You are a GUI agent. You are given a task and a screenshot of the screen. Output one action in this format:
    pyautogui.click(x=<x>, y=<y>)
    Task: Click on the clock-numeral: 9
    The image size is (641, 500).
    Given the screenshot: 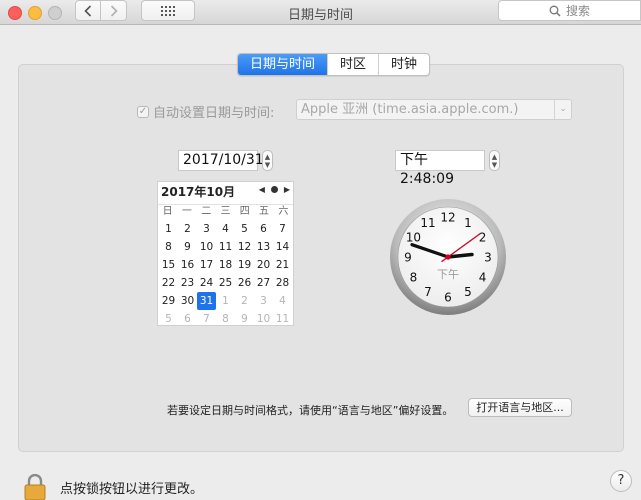 What is the action you would take?
    pyautogui.click(x=408, y=258)
    